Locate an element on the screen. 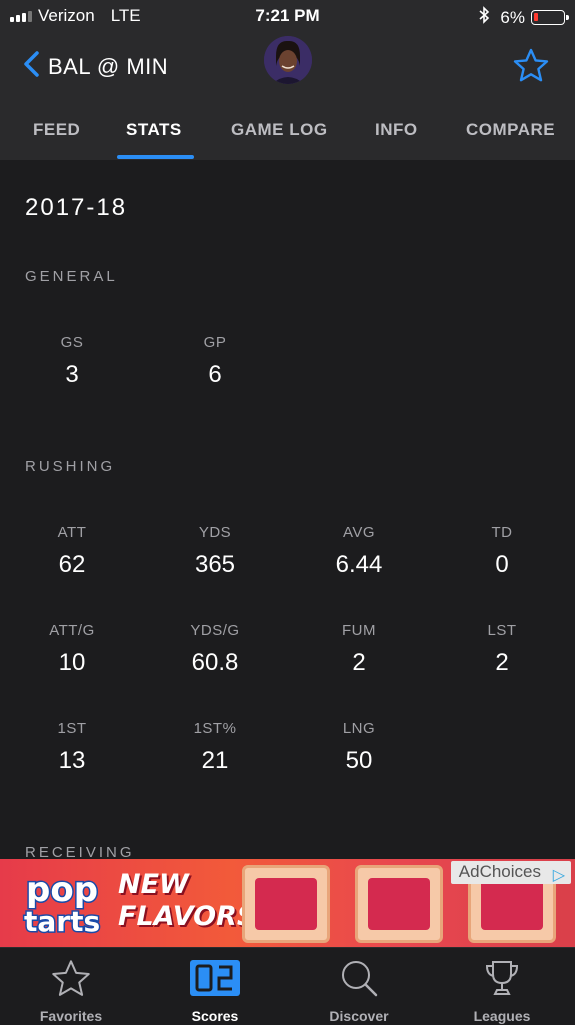  bottom-tab-bar: Favorites Scores Discover Leagues is located at coordinates (287, 986).